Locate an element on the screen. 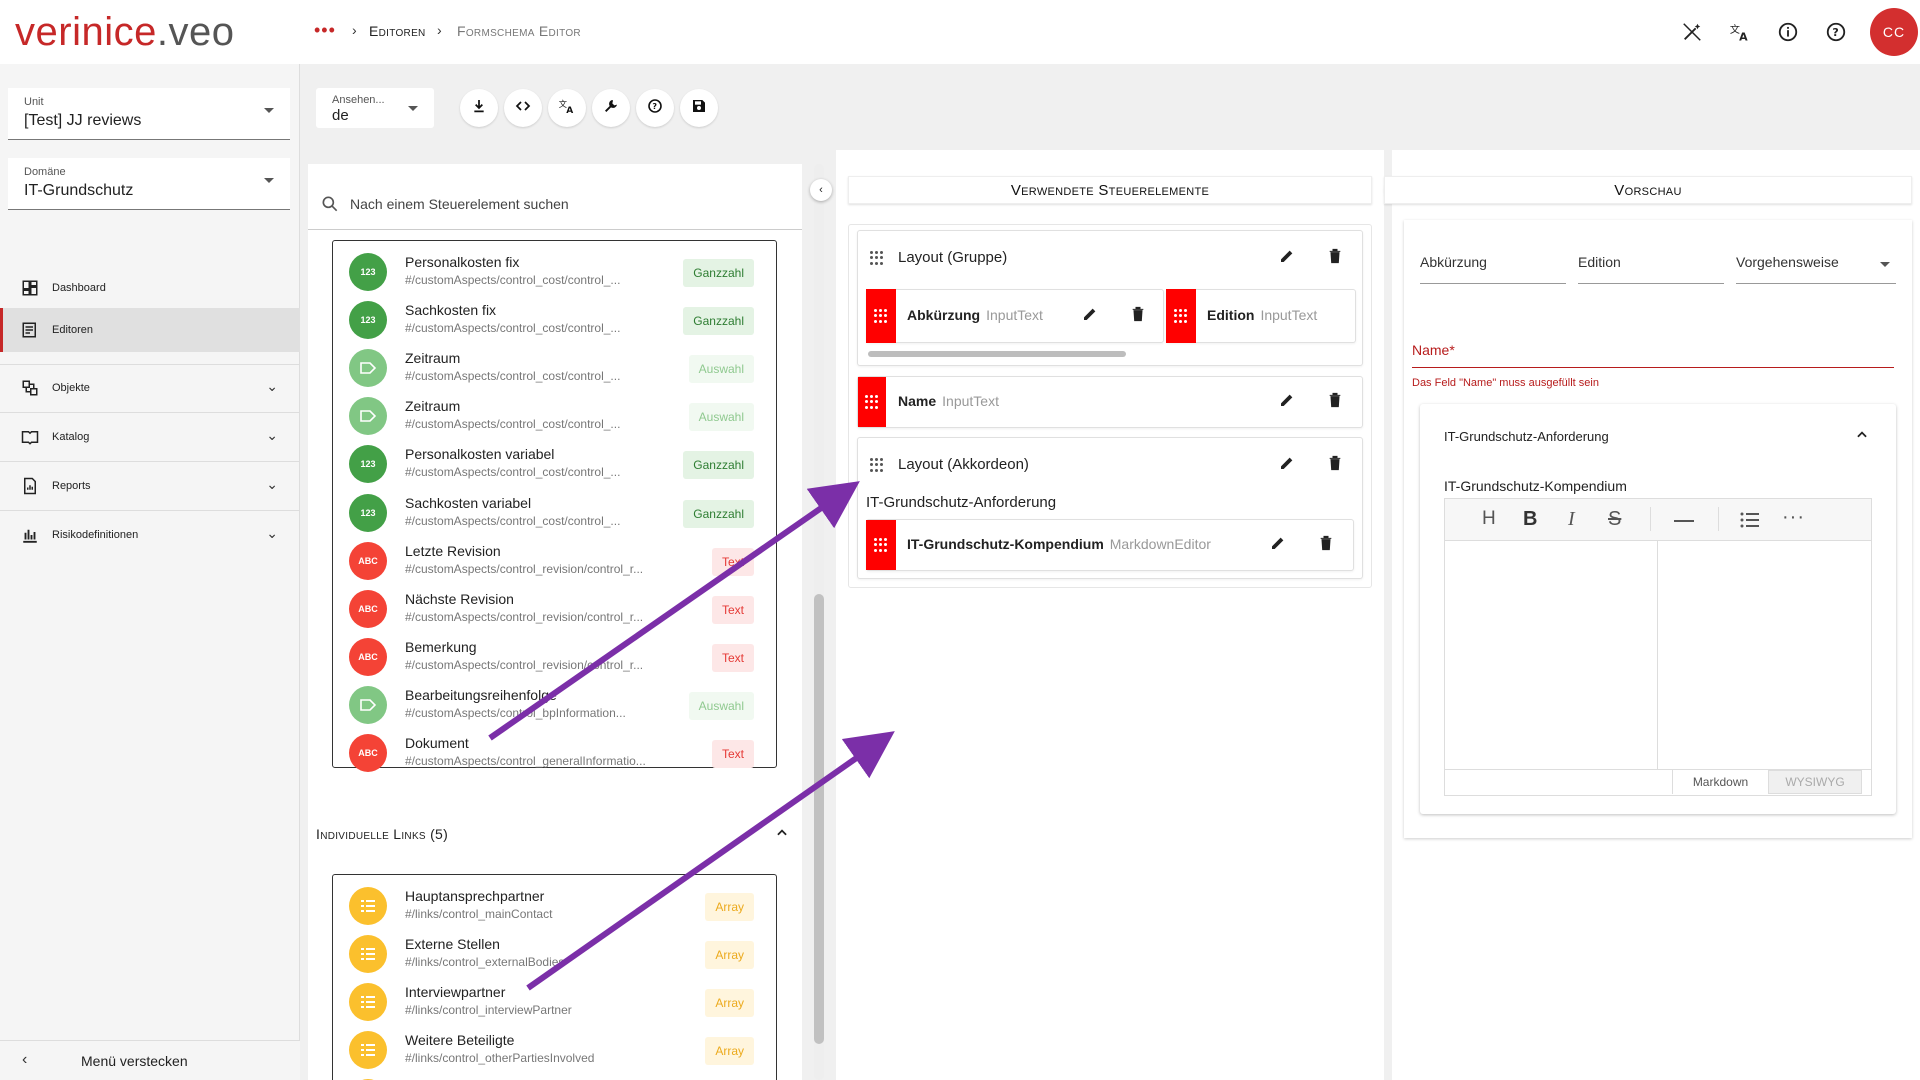 Image resolution: width=1920 pixels, height=1080 pixels. annotation-arrows is located at coordinates (691, 736).